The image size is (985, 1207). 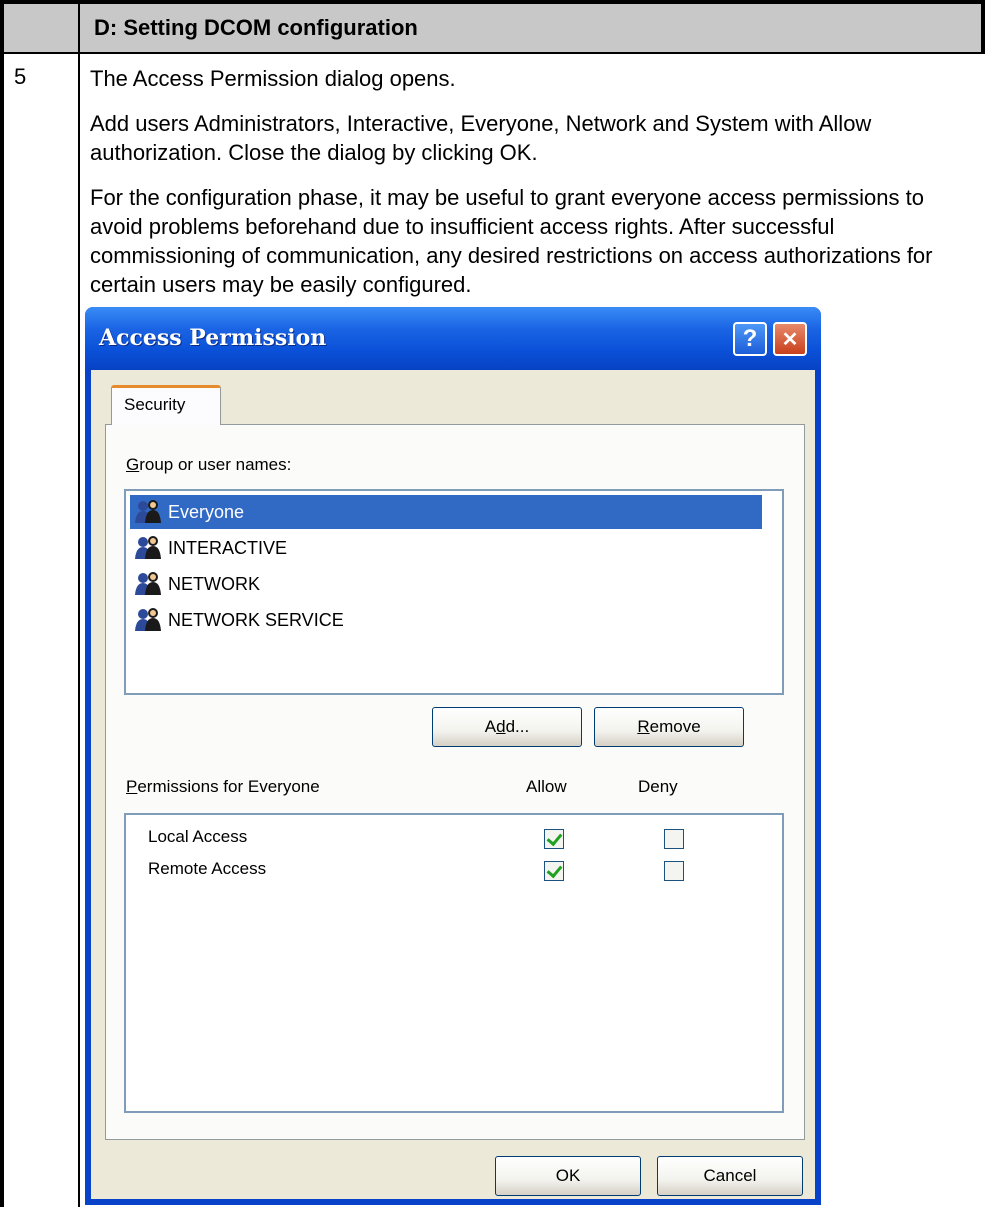 What do you see at coordinates (228, 548) in the screenshot?
I see `user-name: INTERACTIVE` at bounding box center [228, 548].